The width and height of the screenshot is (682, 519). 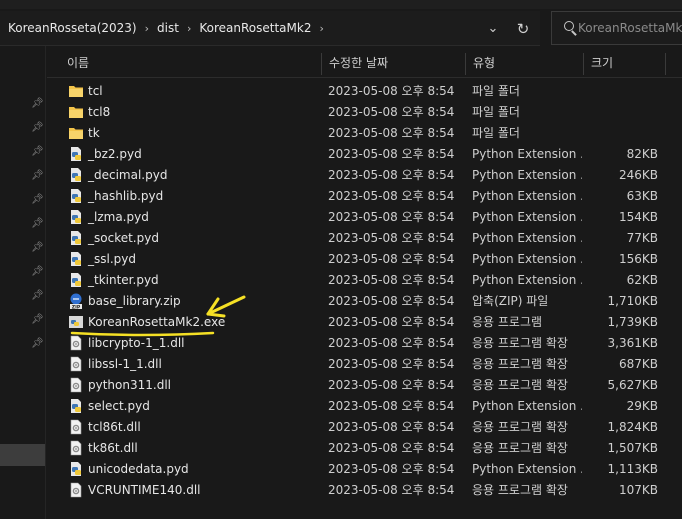 What do you see at coordinates (22, 455) in the screenshot?
I see `nav-item-selected` at bounding box center [22, 455].